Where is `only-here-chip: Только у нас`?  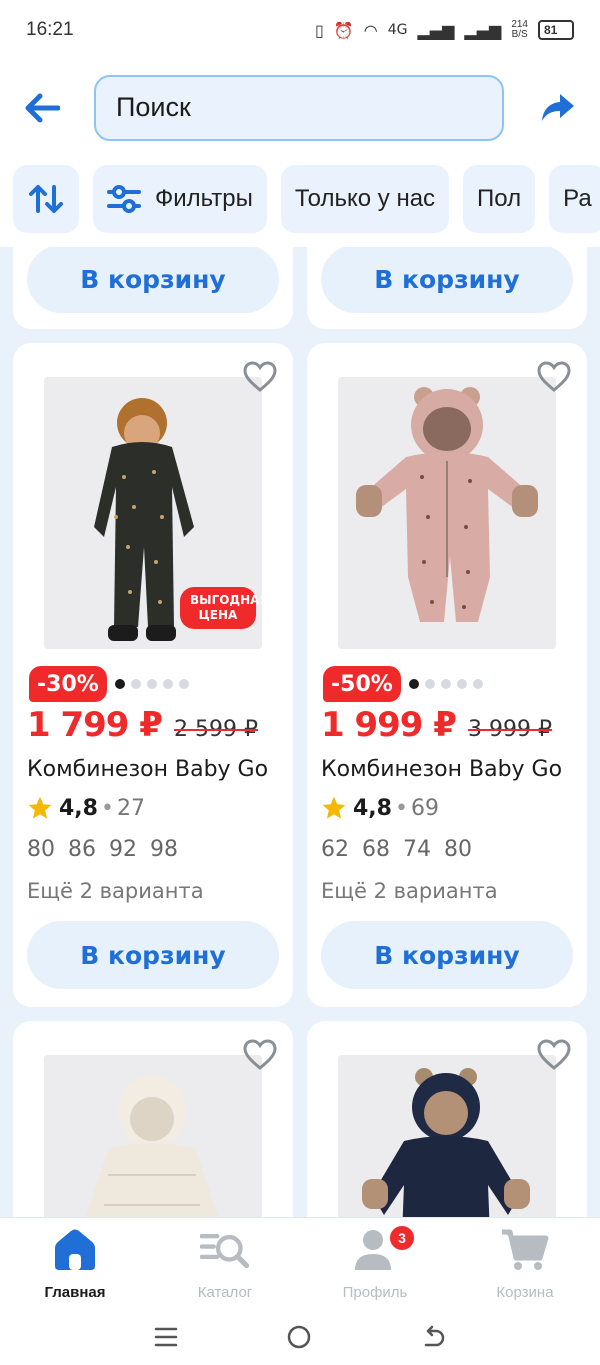
only-here-chip: Только у нас is located at coordinates (365, 199).